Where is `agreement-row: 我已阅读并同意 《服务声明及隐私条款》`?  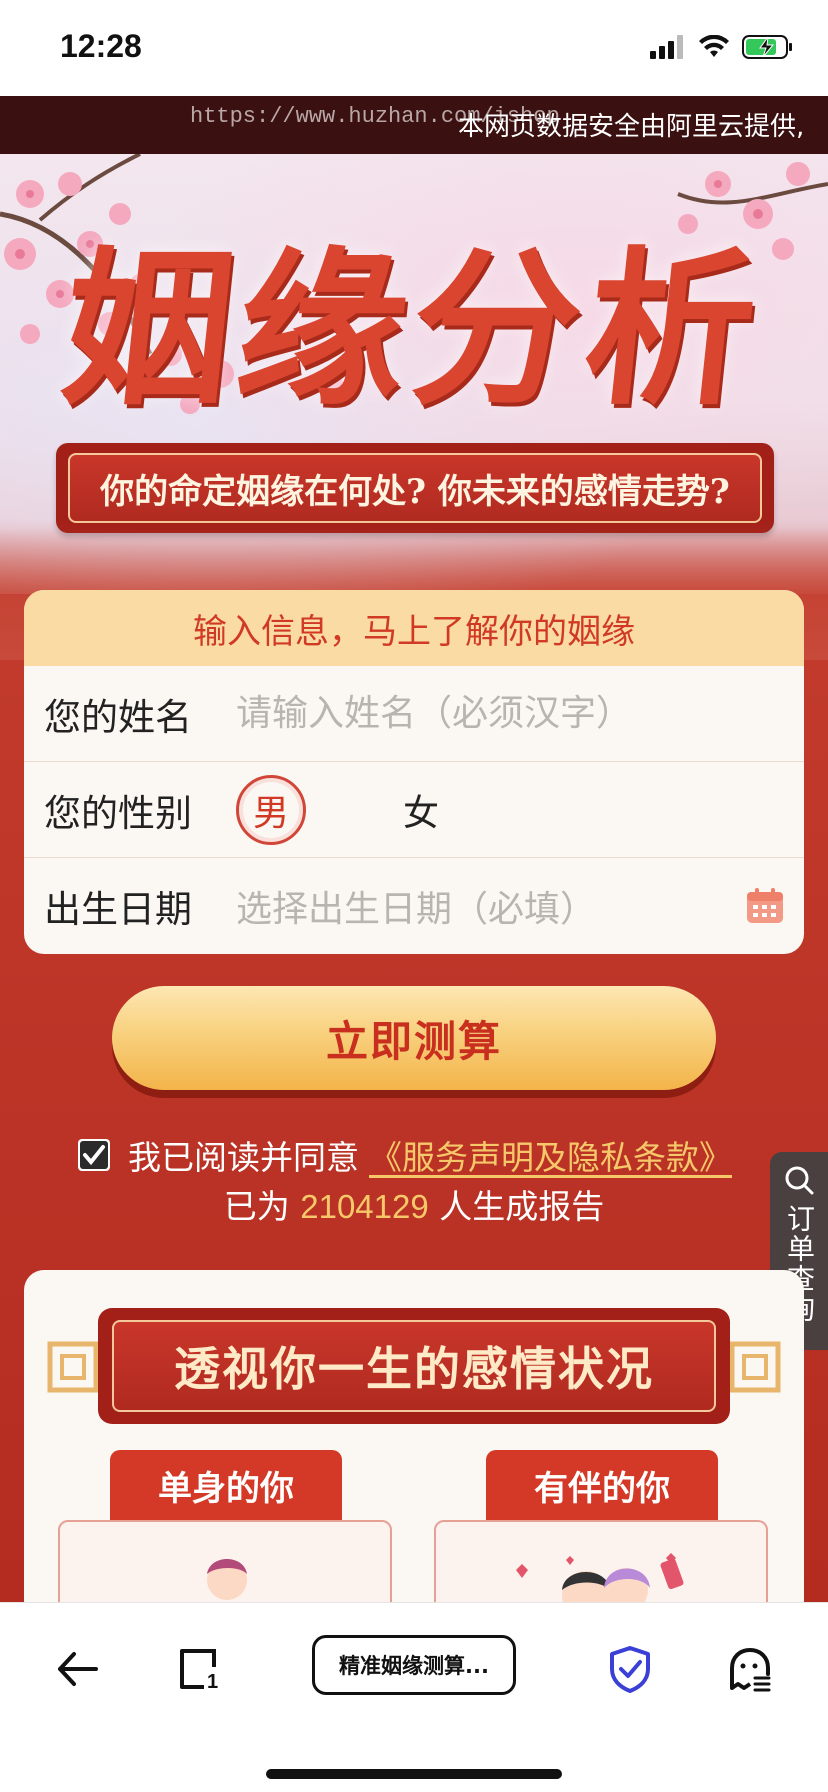
agreement-row: 我已阅读并同意 《服务声明及隐私条款》 is located at coordinates (405, 1155).